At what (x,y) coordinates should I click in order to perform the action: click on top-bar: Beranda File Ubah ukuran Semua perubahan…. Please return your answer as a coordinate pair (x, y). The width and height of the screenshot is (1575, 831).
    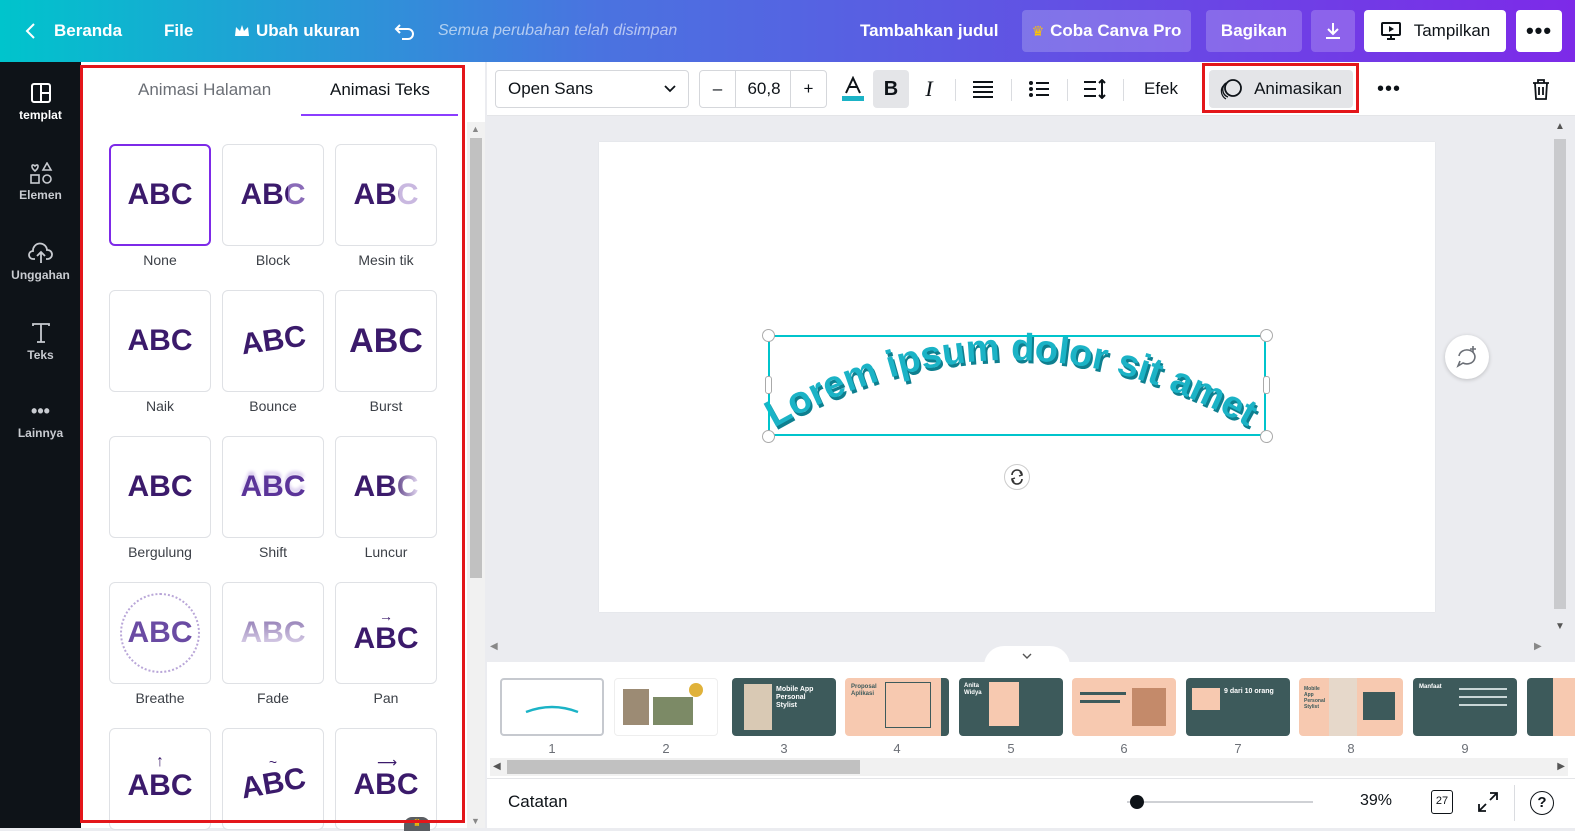
    Looking at the image, I should click on (787, 31).